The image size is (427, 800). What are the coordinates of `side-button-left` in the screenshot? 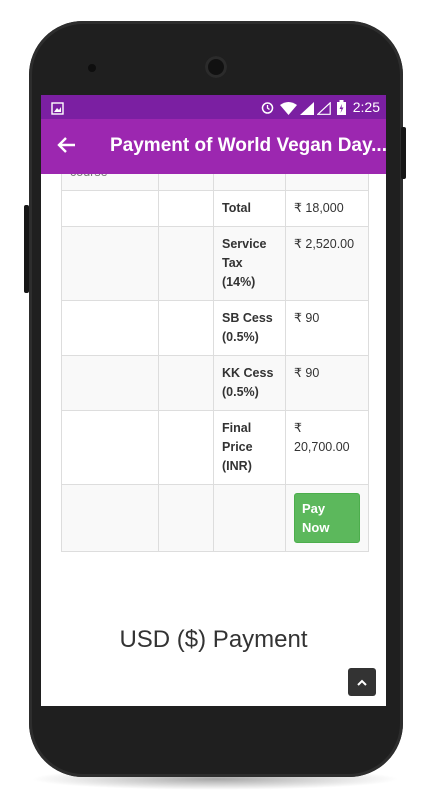 It's located at (26, 249).